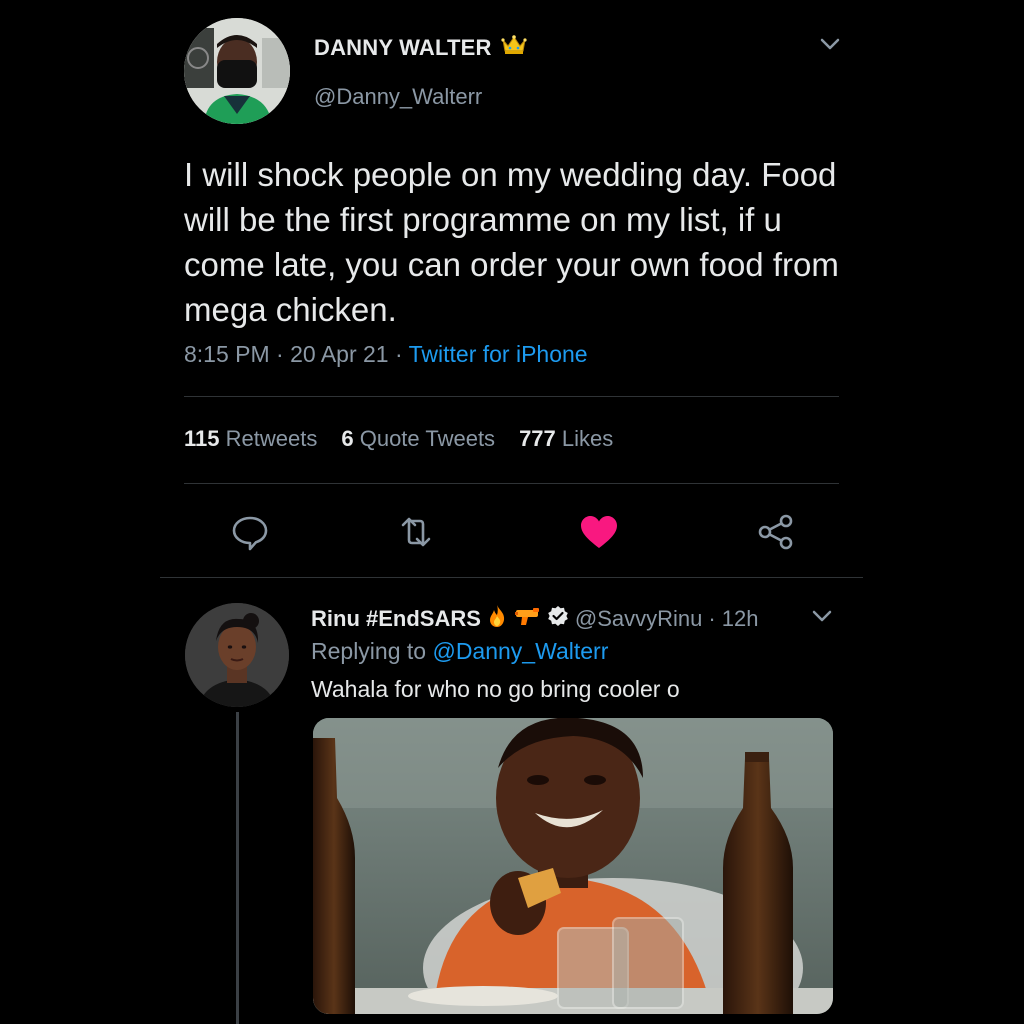 This screenshot has width=1024, height=1024. What do you see at coordinates (237, 655) in the screenshot?
I see `reply-author-avatar` at bounding box center [237, 655].